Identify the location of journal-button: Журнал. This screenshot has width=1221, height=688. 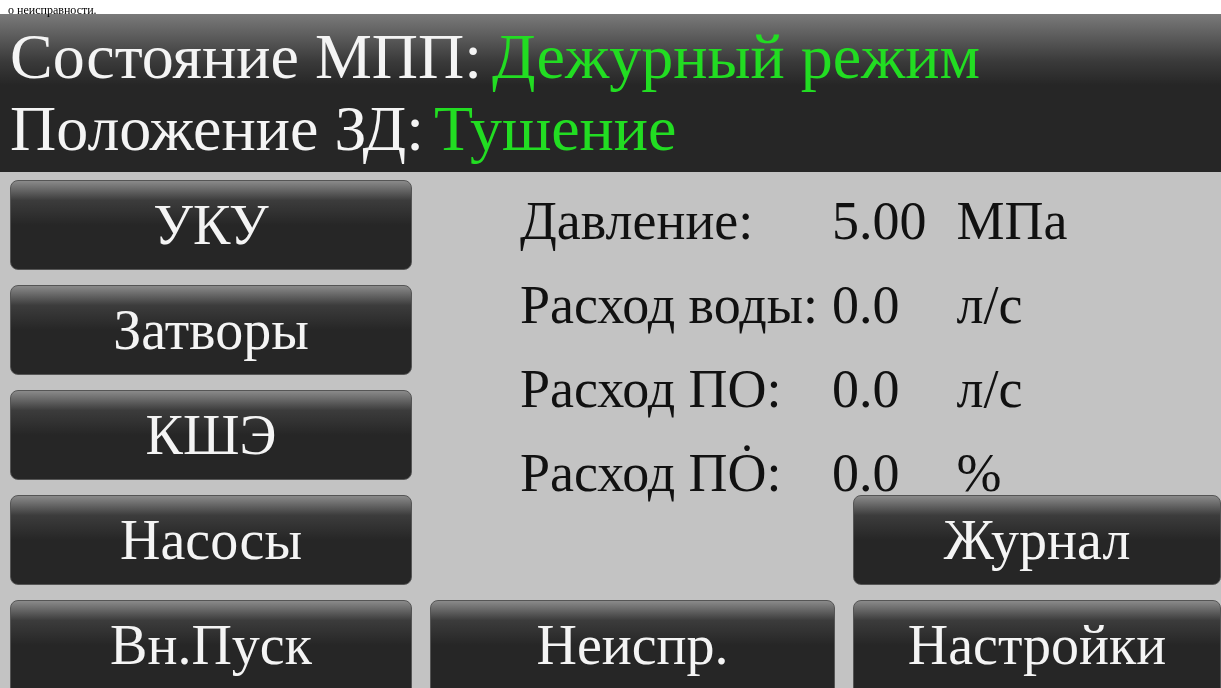
(1037, 540).